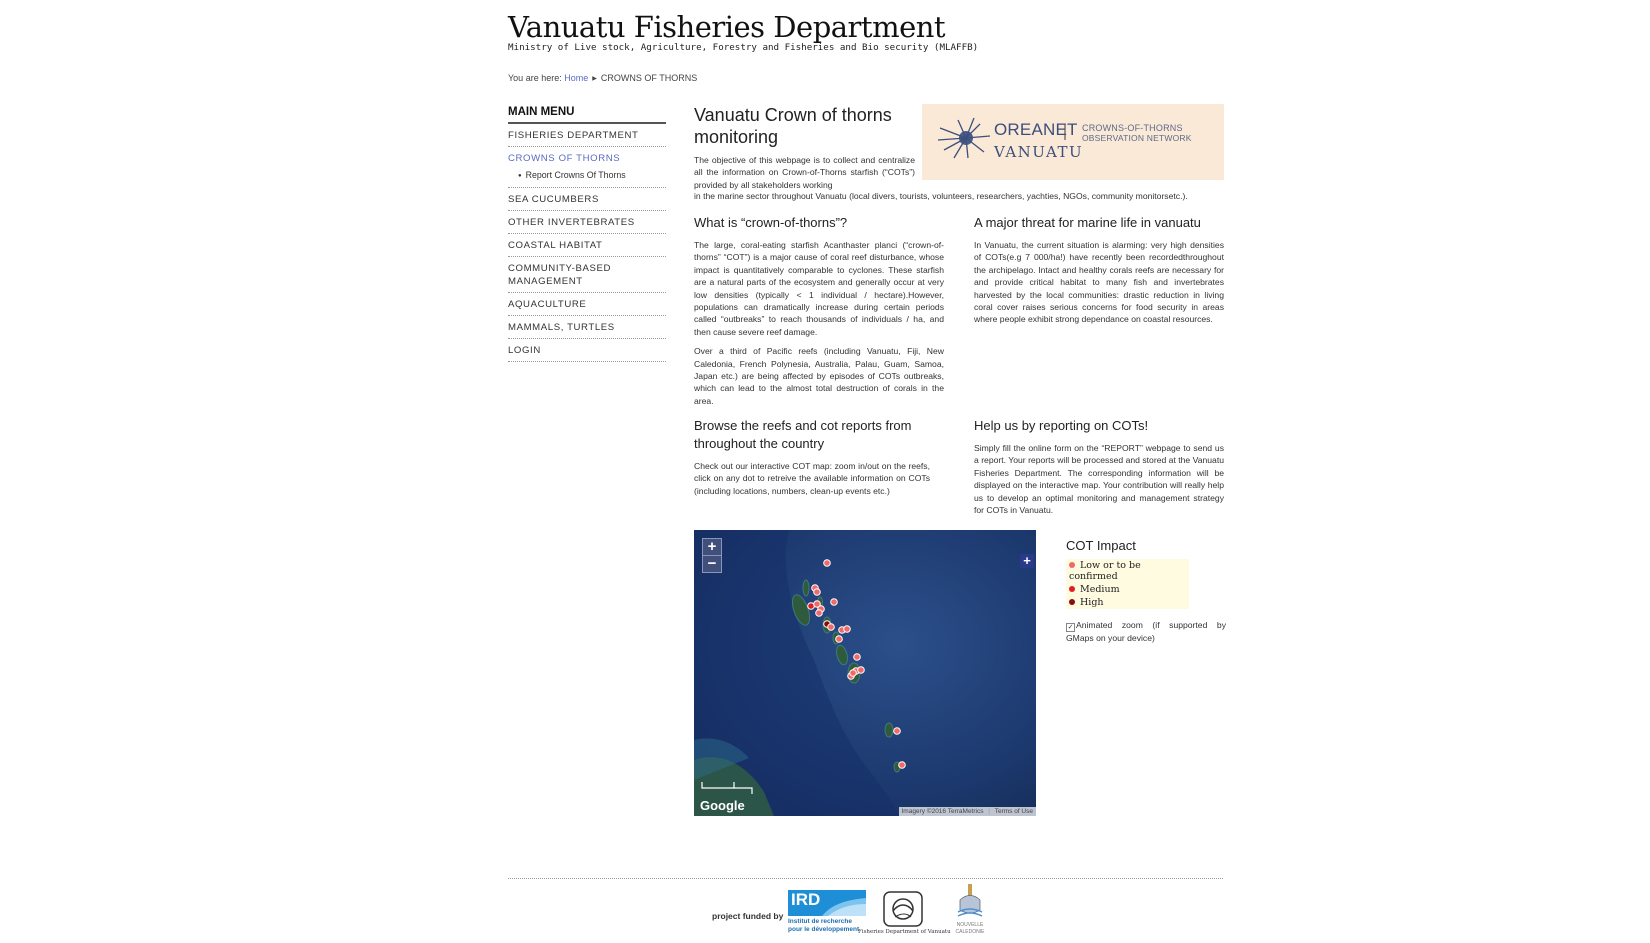 The image size is (1650, 943). What do you see at coordinates (1072, 589) in the screenshot?
I see `legend-dot-medium` at bounding box center [1072, 589].